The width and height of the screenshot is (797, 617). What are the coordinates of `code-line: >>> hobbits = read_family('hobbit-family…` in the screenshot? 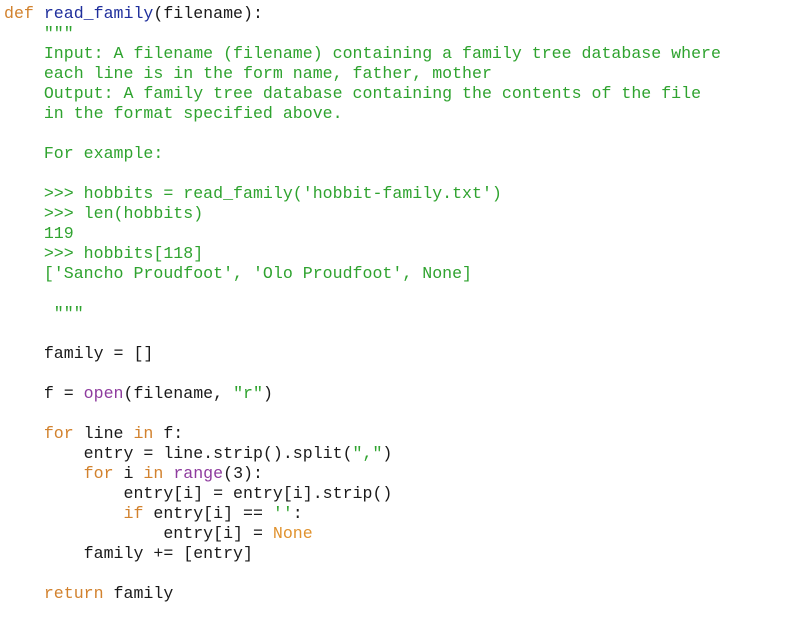 It's located at (362, 194).